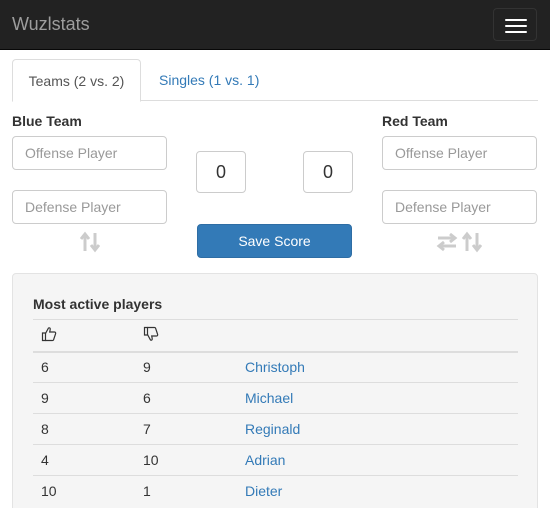 The image size is (550, 508). Describe the element at coordinates (84, 491) in the screenshot. I see `wins-cell: 10` at that location.